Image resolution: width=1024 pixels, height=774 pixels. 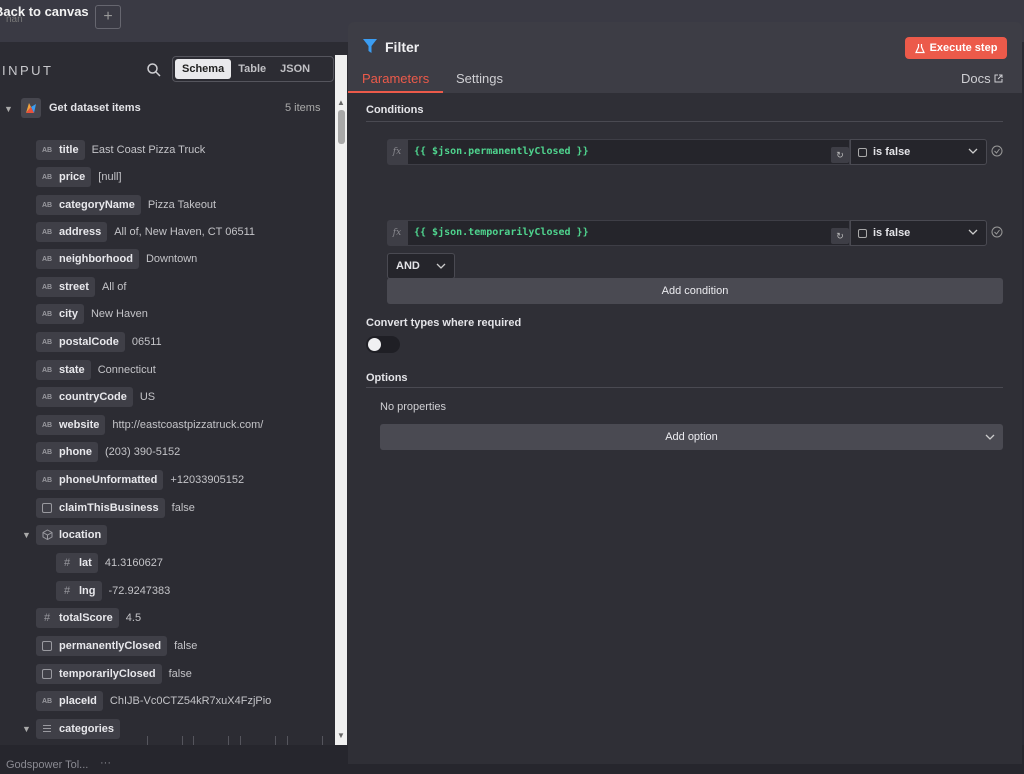 What do you see at coordinates (684, 387) in the screenshot?
I see `divider` at bounding box center [684, 387].